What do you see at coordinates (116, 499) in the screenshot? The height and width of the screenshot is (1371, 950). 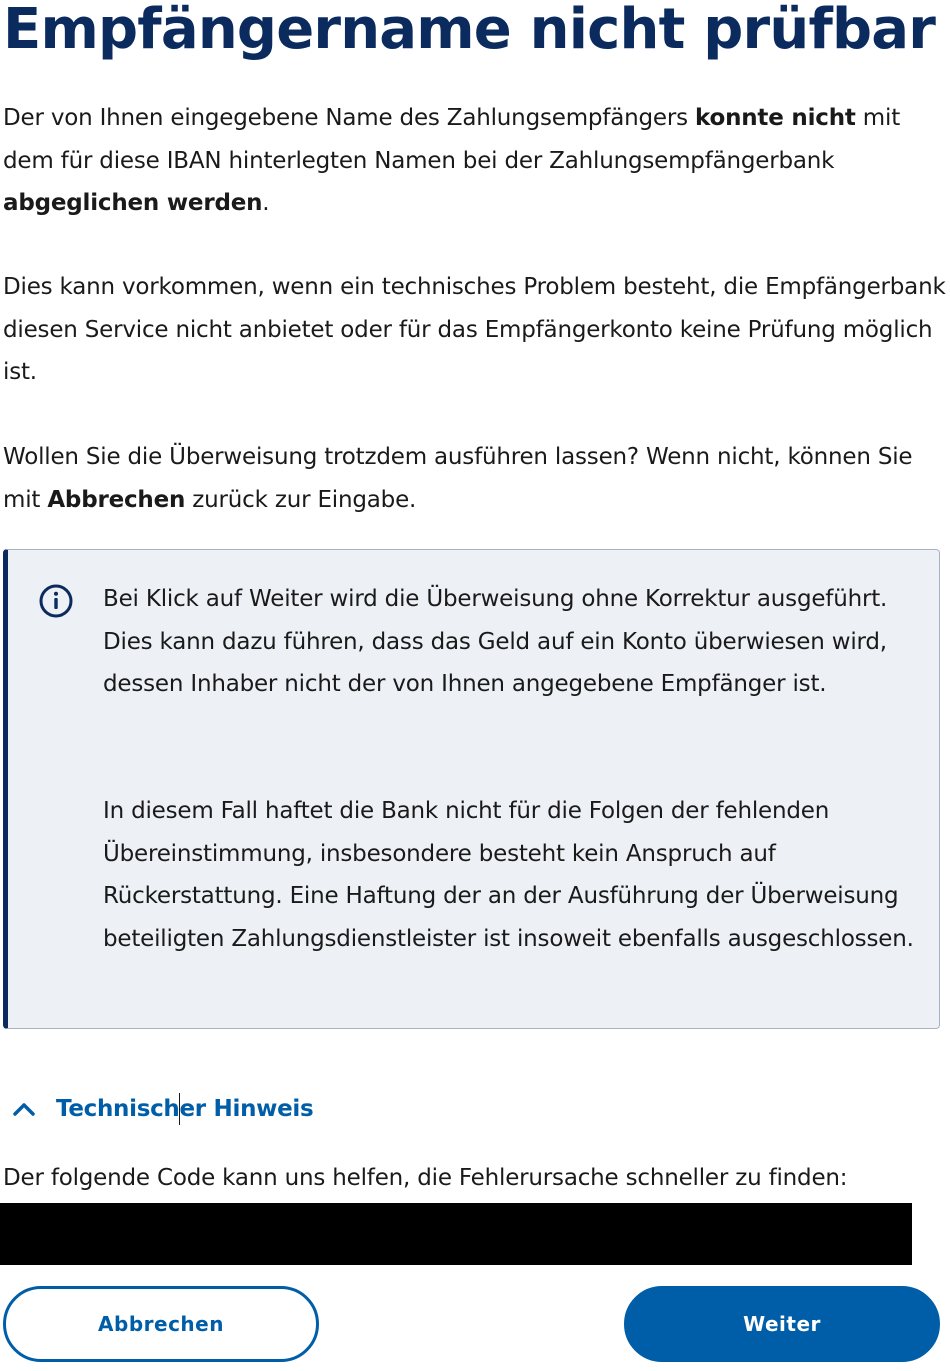 I see `question-bold-cancel: Abbrechen` at bounding box center [116, 499].